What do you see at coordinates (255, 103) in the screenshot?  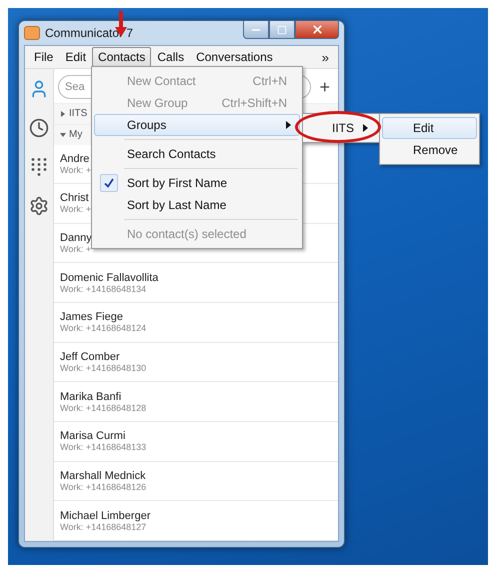 I see `shortcut-label: Ctrl+Shift+N` at bounding box center [255, 103].